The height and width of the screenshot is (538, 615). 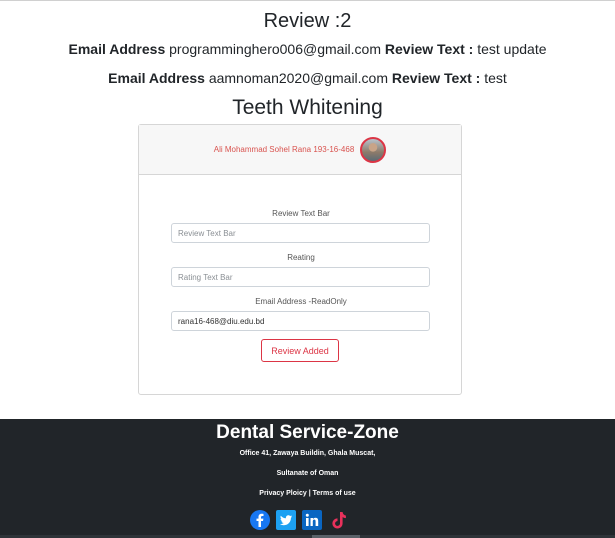 What do you see at coordinates (338, 520) in the screenshot?
I see `tiktok-icon` at bounding box center [338, 520].